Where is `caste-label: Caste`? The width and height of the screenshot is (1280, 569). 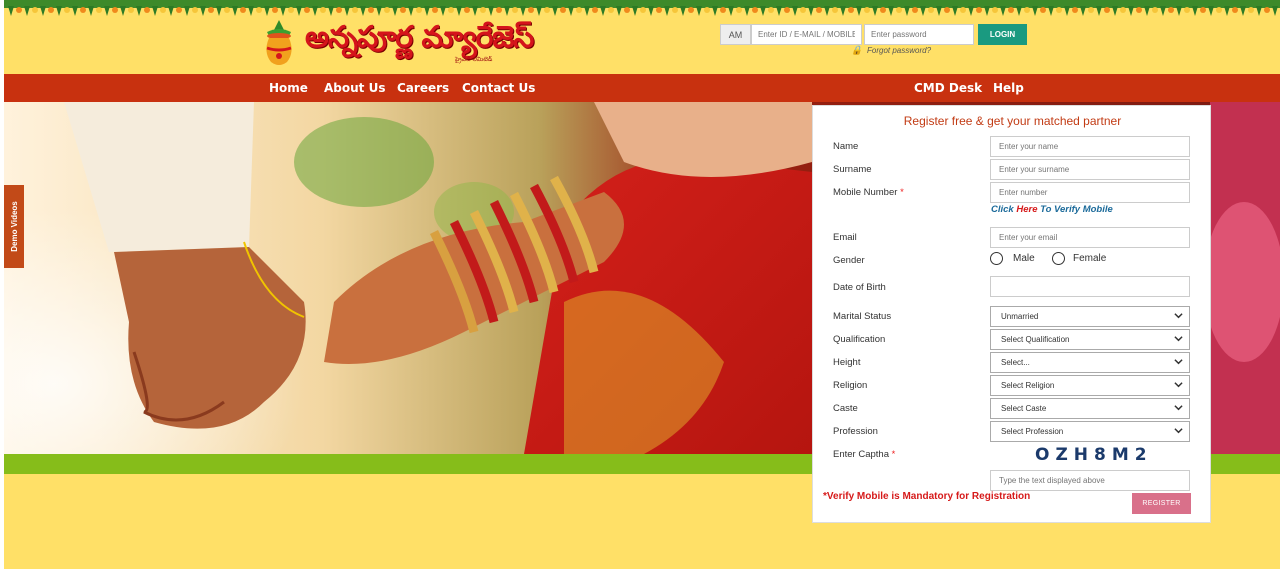
caste-label: Caste is located at coordinates (845, 408).